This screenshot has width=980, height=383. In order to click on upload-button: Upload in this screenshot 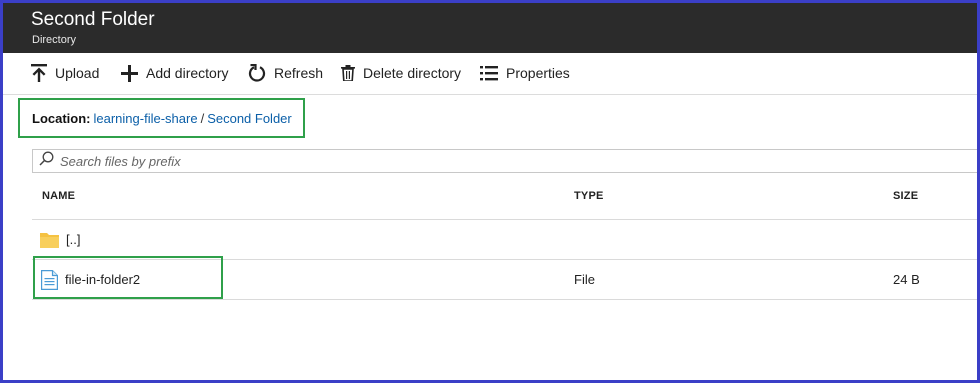, I will do `click(65, 73)`.